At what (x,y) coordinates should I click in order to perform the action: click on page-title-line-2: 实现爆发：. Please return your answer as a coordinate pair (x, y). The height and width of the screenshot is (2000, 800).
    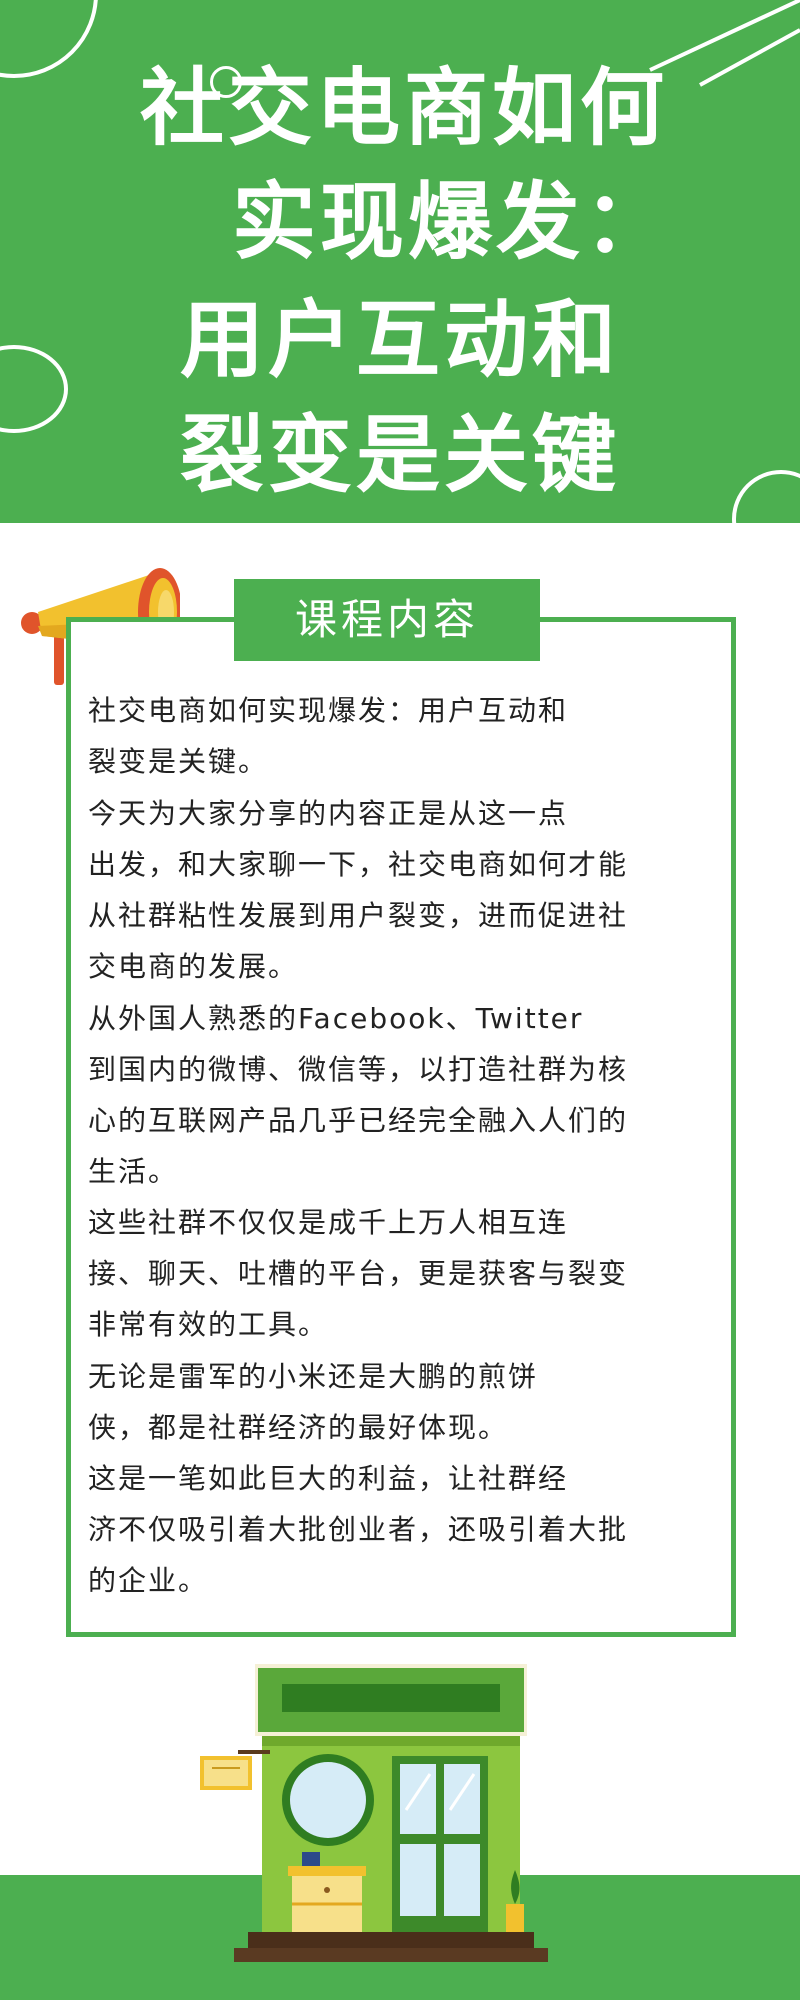
    Looking at the image, I should click on (452, 222).